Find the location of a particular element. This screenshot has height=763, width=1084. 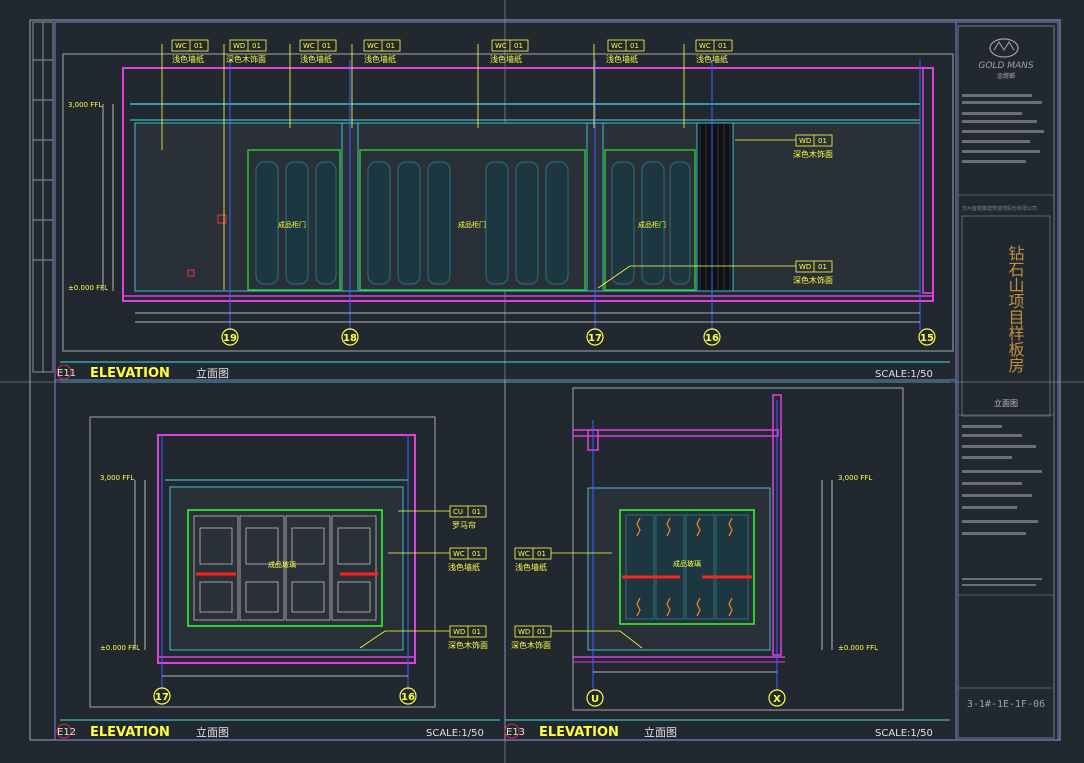

e11-grid-18: 18 is located at coordinates (350, 338).